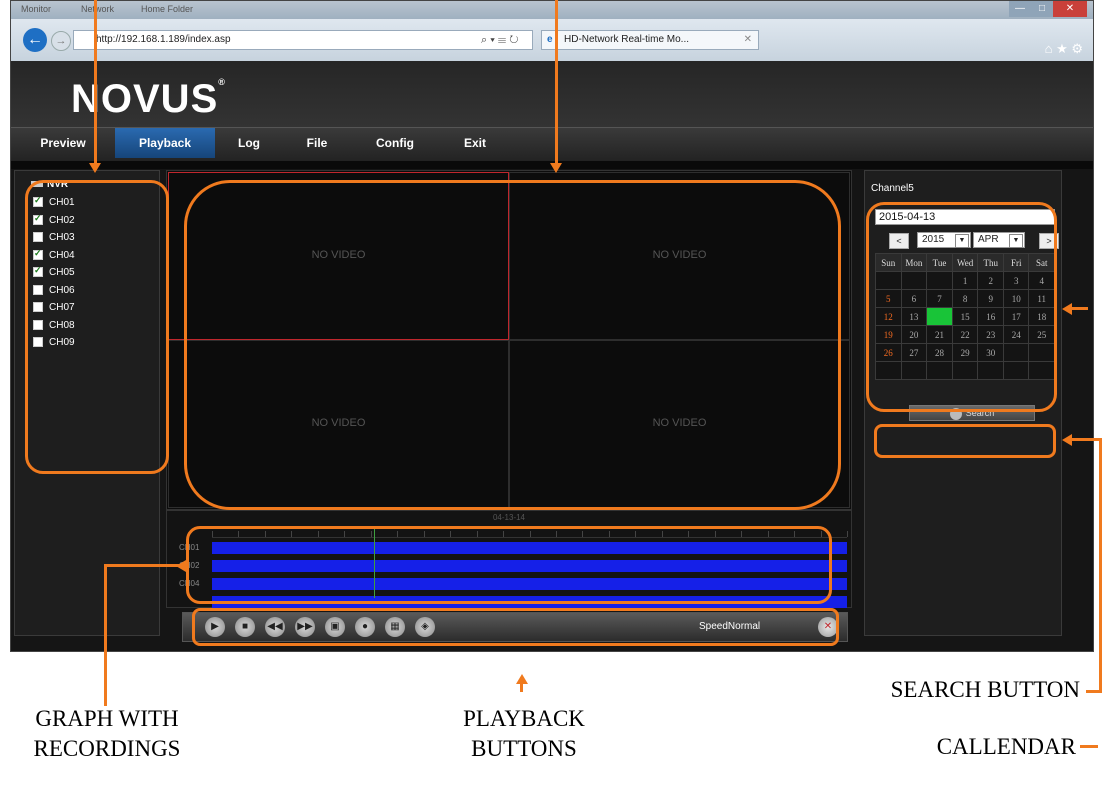 This screenshot has height=798, width=1107. Describe the element at coordinates (165, 143) in the screenshot. I see `nav-playback: Playback` at that location.